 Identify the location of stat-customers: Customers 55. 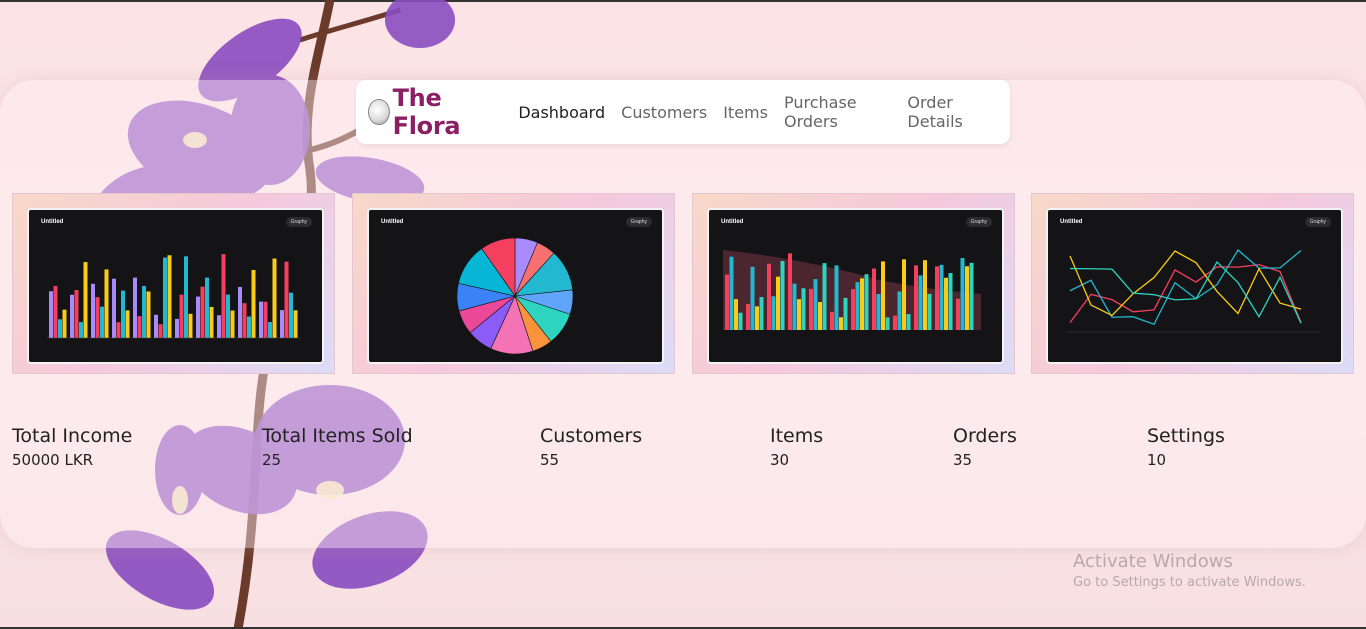
(591, 447).